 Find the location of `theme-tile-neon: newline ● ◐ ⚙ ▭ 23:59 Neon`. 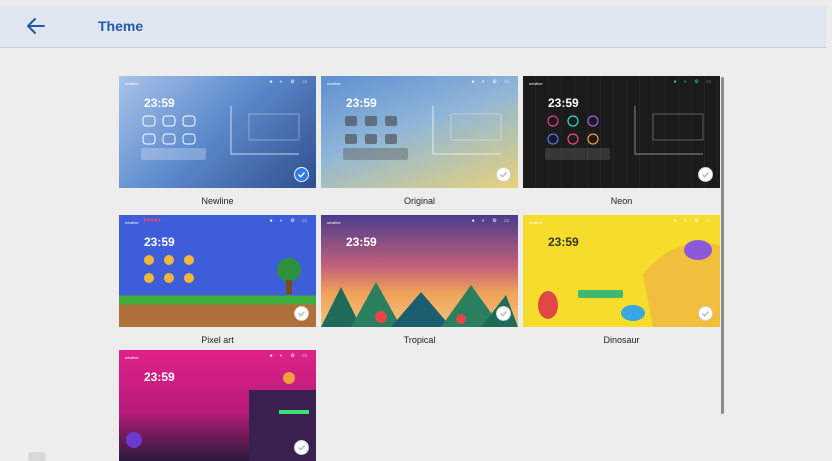

theme-tile-neon: newline ● ◐ ⚙ ▭ 23:59 Neon is located at coordinates (621, 141).